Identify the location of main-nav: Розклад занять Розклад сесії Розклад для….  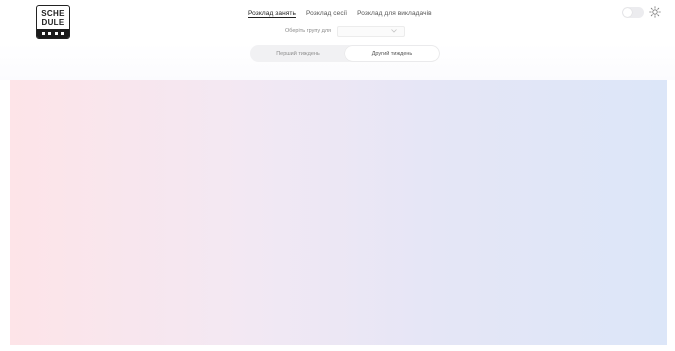
(340, 13).